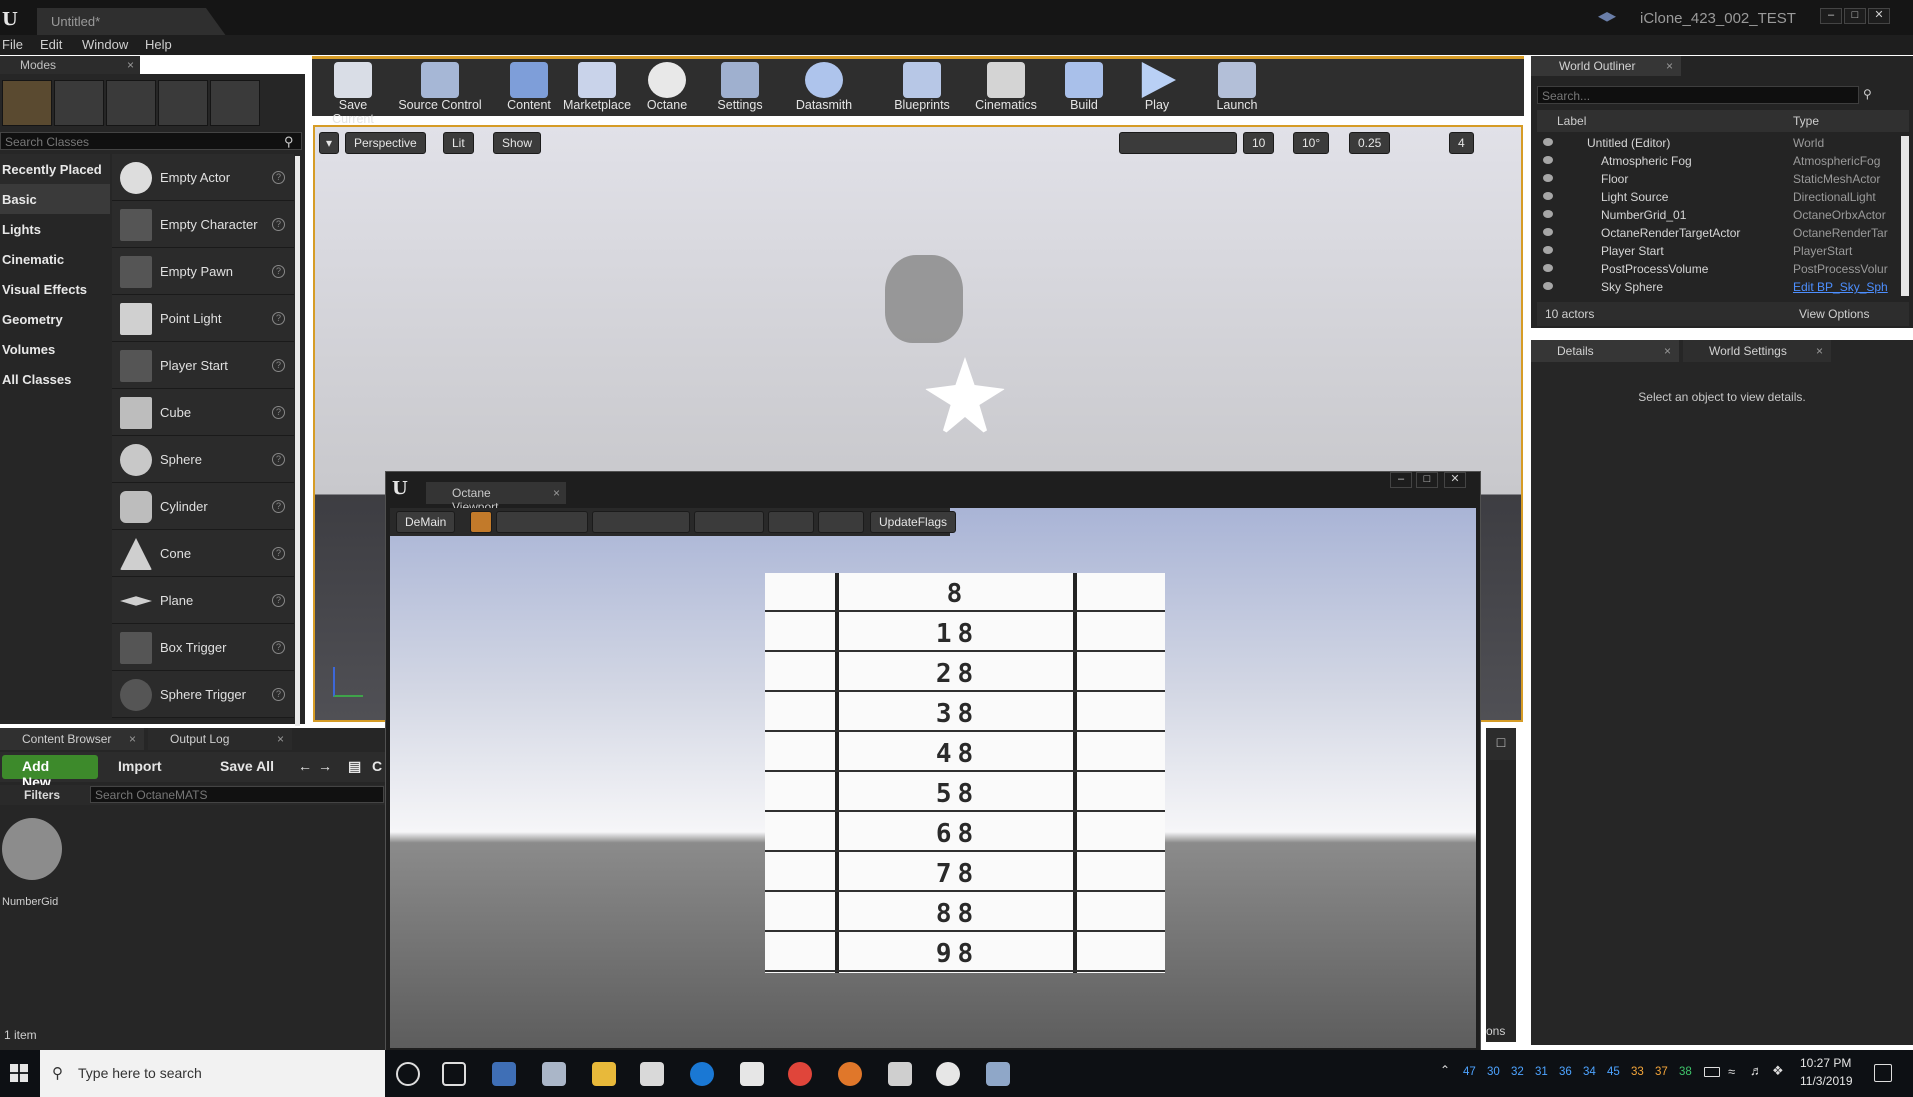 The height and width of the screenshot is (1097, 1913). What do you see at coordinates (1718, 215) in the screenshot?
I see `outliner-row: NumberGrid_01 OctaneOrbxActor` at bounding box center [1718, 215].